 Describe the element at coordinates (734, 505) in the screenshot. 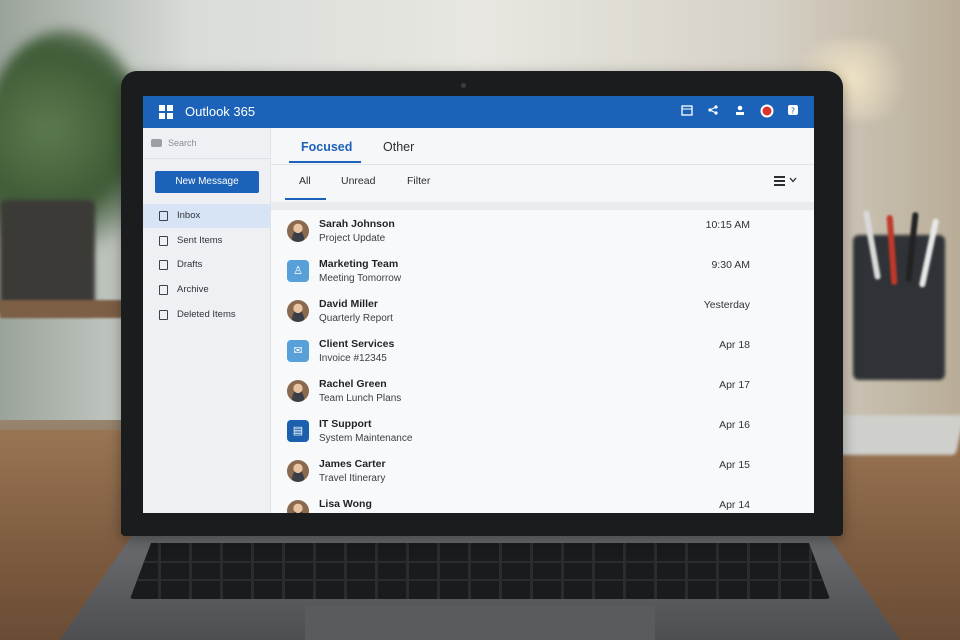

I see `message-time: Apr 14` at that location.